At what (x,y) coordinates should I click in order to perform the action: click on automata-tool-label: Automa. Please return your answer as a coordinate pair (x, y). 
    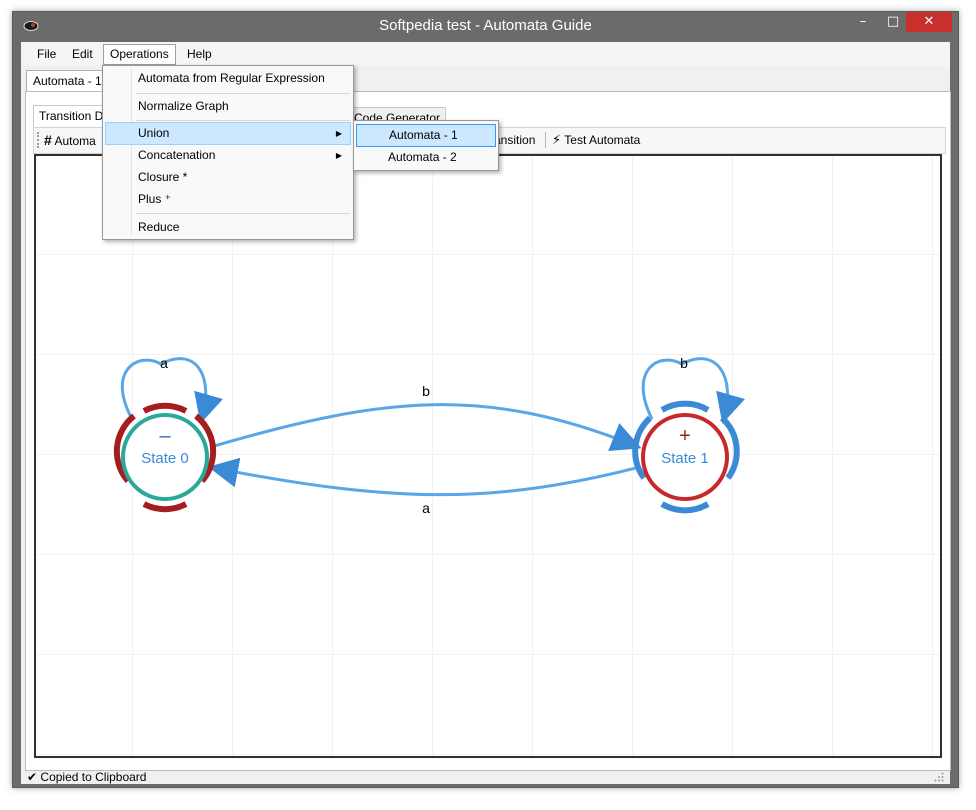
    Looking at the image, I should click on (75, 141).